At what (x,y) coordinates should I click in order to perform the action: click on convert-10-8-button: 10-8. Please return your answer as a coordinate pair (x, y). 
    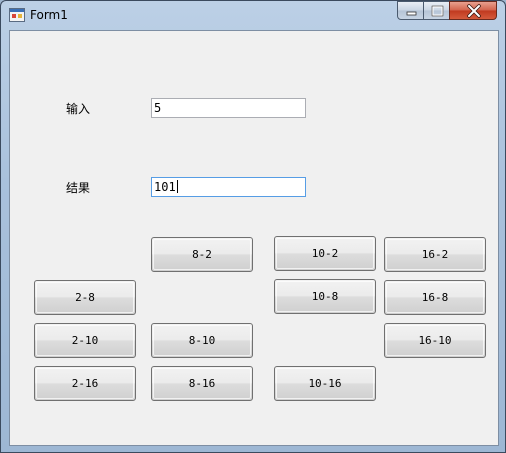
    Looking at the image, I should click on (325, 296).